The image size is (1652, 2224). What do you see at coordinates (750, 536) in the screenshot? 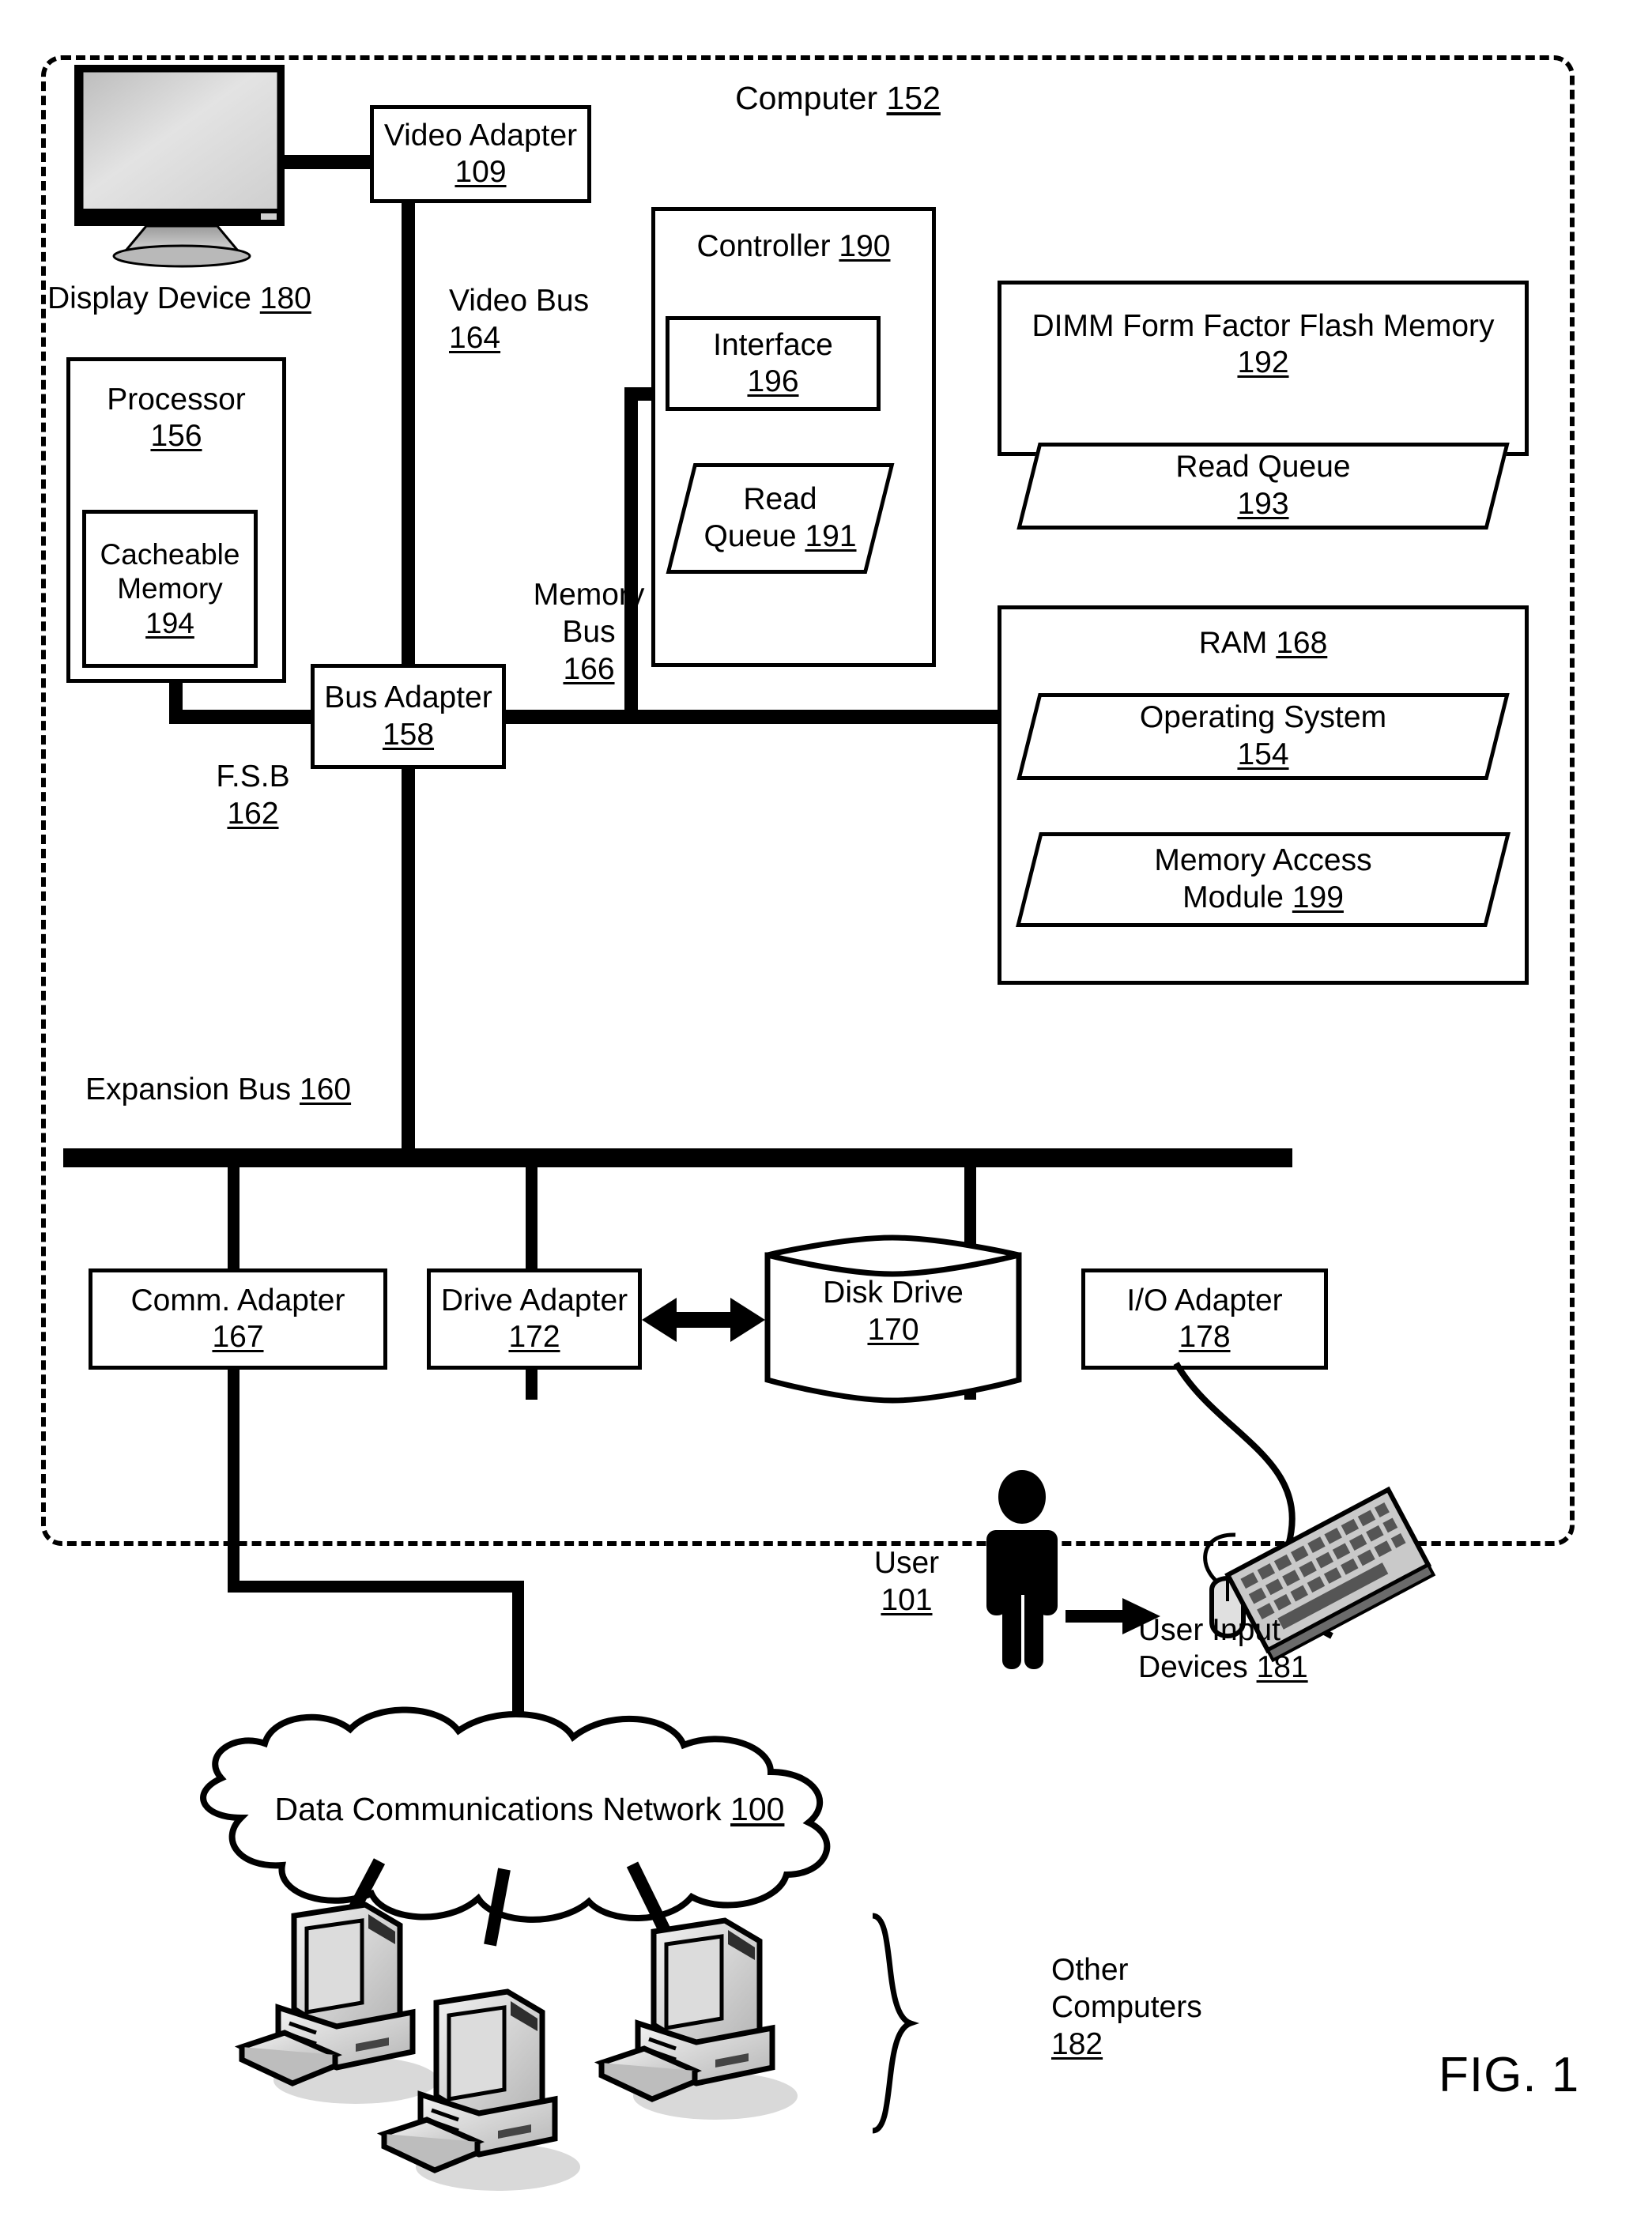
I see `controller-read-queue-label-2: Queue` at bounding box center [750, 536].